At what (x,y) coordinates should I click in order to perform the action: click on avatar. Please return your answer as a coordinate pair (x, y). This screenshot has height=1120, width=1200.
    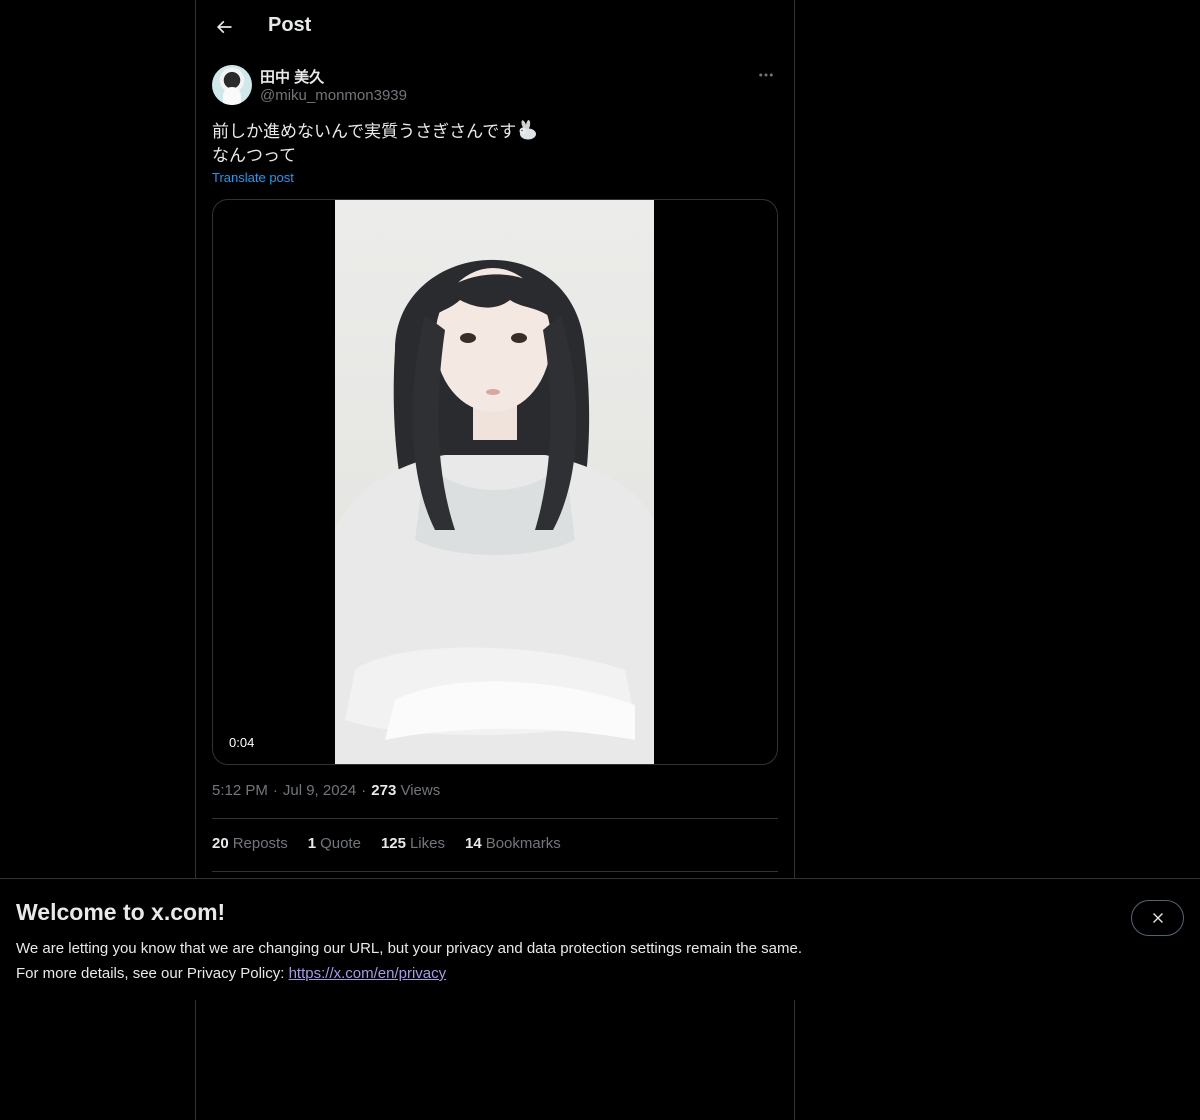
    Looking at the image, I should click on (232, 85).